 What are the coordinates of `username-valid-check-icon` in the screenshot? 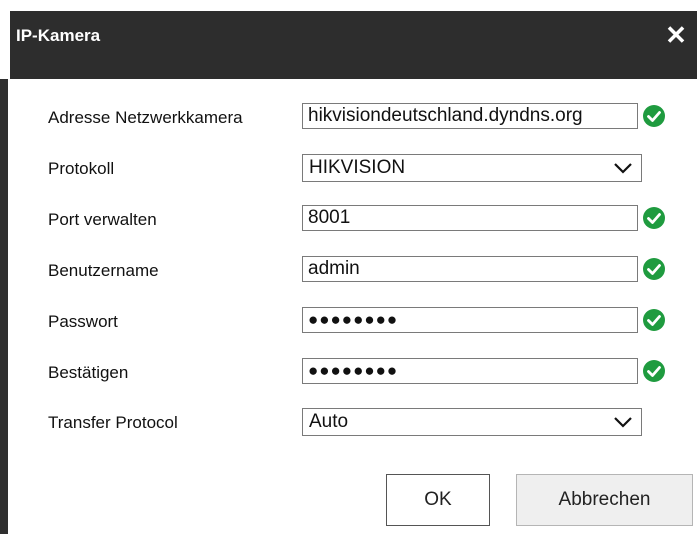 It's located at (654, 269).